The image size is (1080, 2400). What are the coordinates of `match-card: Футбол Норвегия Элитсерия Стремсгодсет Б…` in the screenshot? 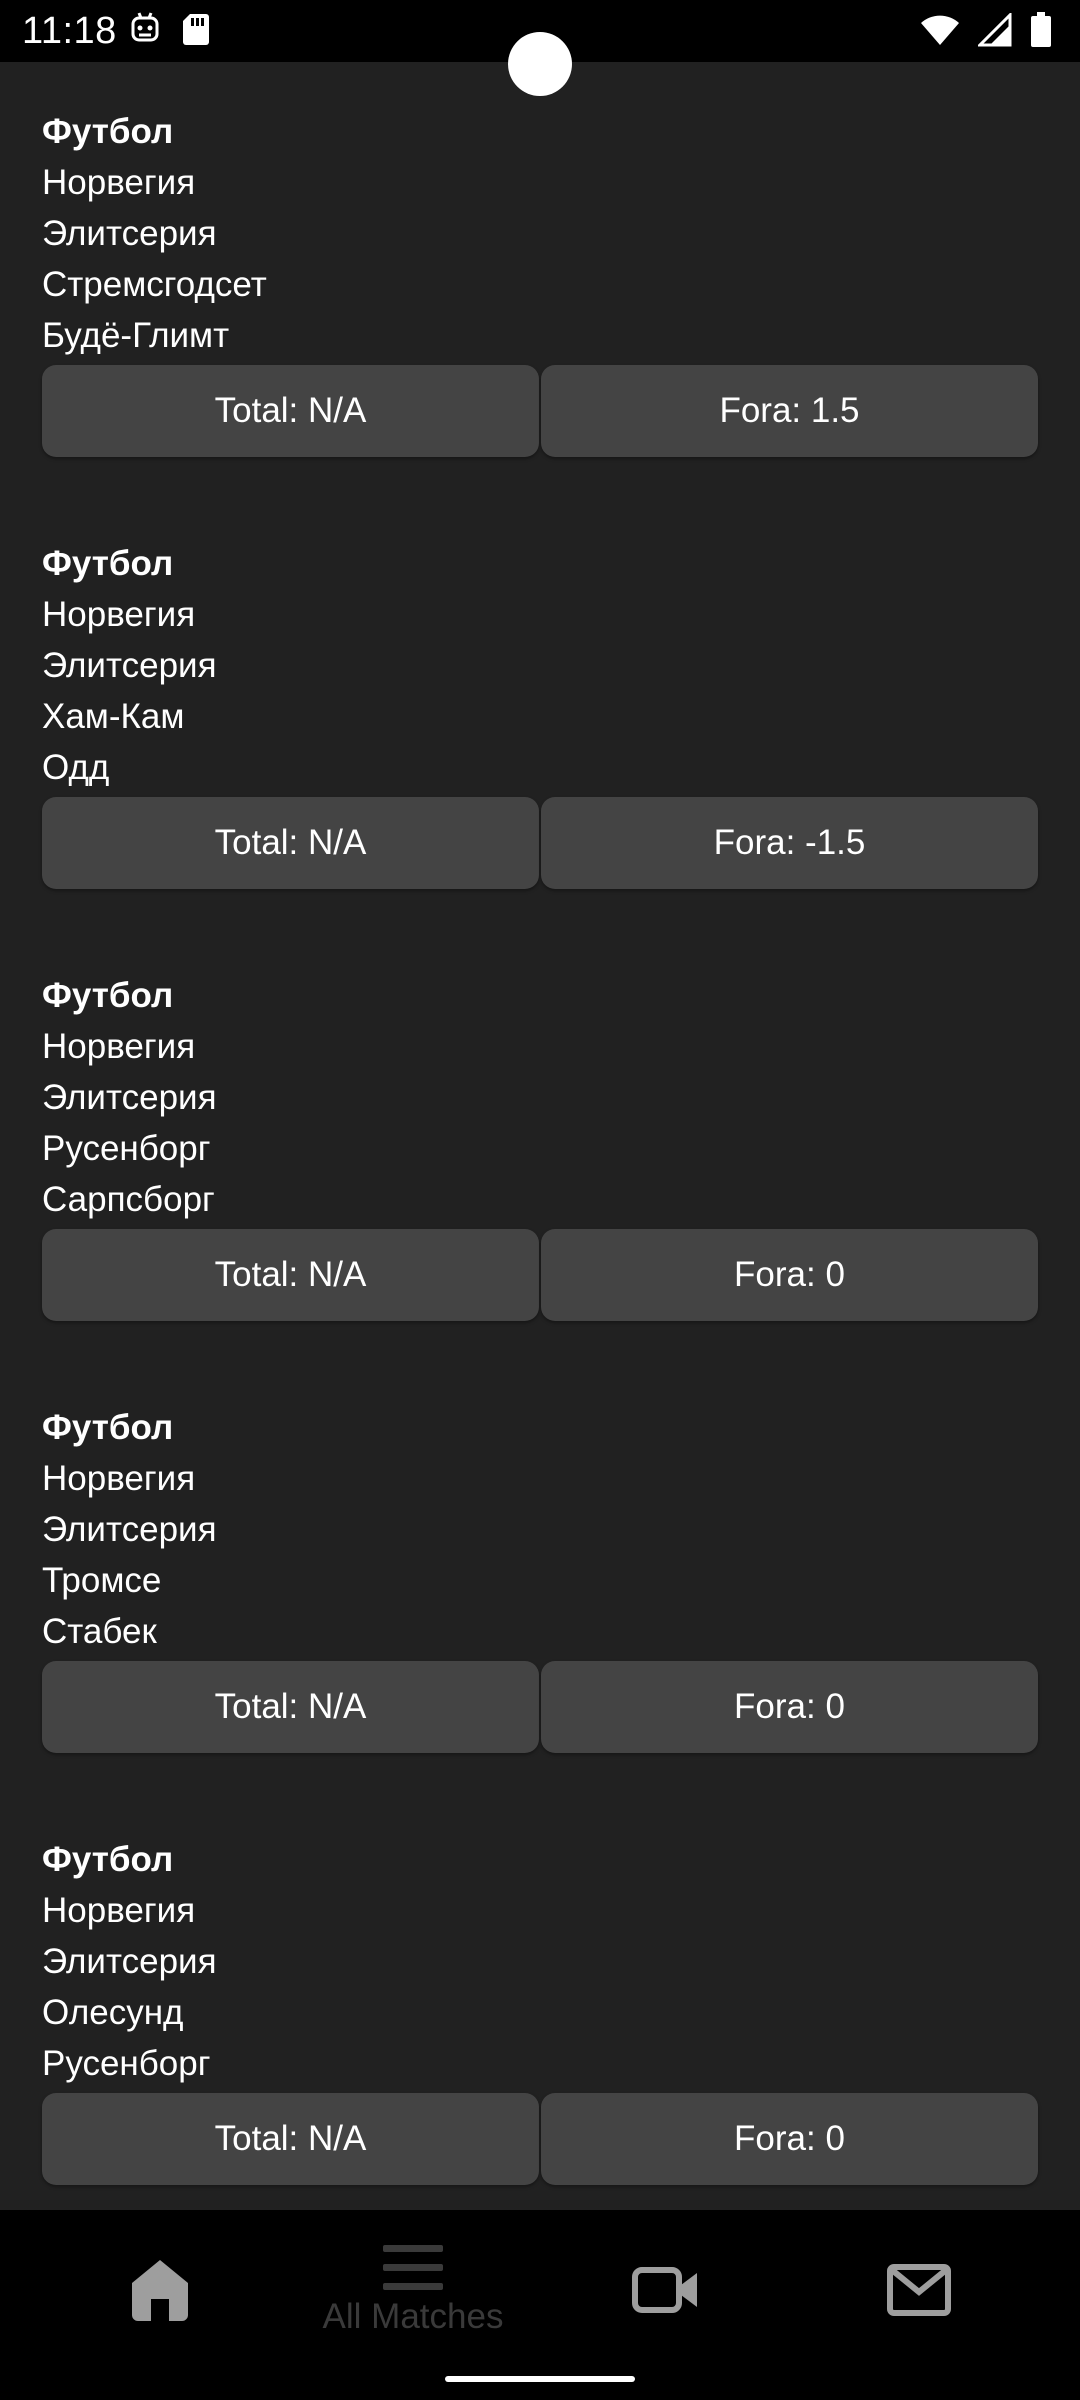 It's located at (540, 281).